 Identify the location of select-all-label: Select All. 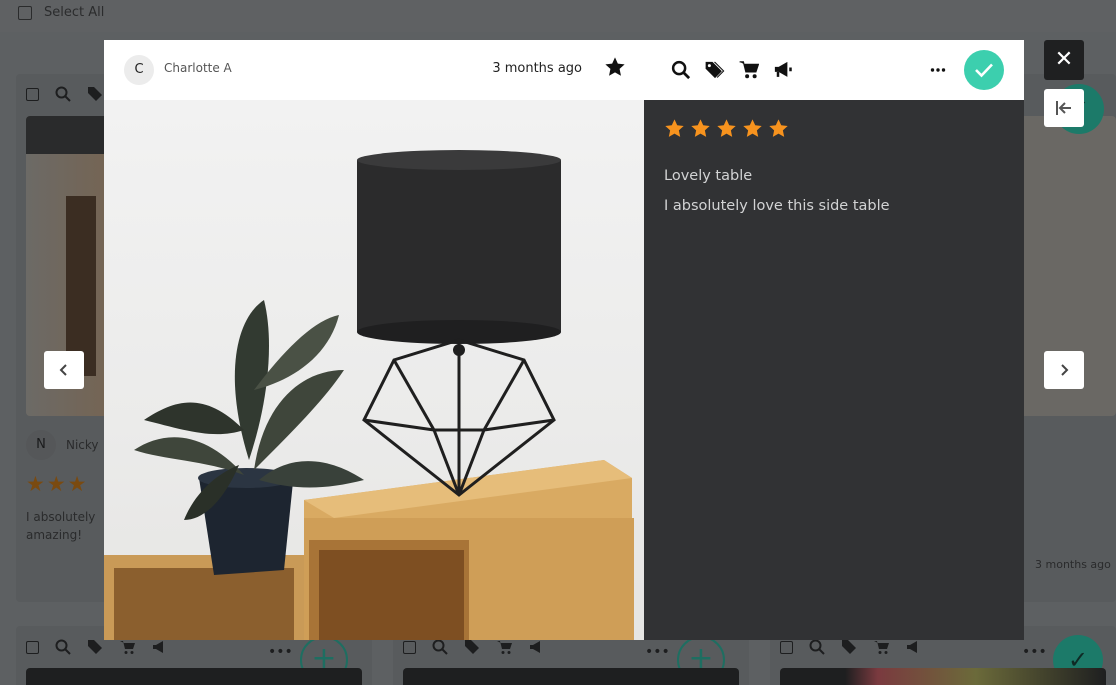
(74, 12).